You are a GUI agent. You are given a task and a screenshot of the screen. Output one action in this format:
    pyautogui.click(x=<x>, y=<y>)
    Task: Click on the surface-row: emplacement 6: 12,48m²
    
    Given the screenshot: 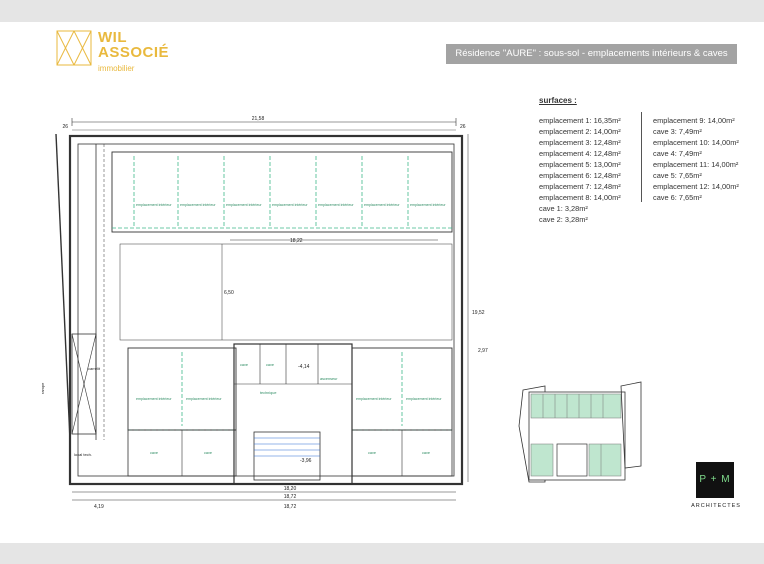 What is the action you would take?
    pyautogui.click(x=580, y=175)
    